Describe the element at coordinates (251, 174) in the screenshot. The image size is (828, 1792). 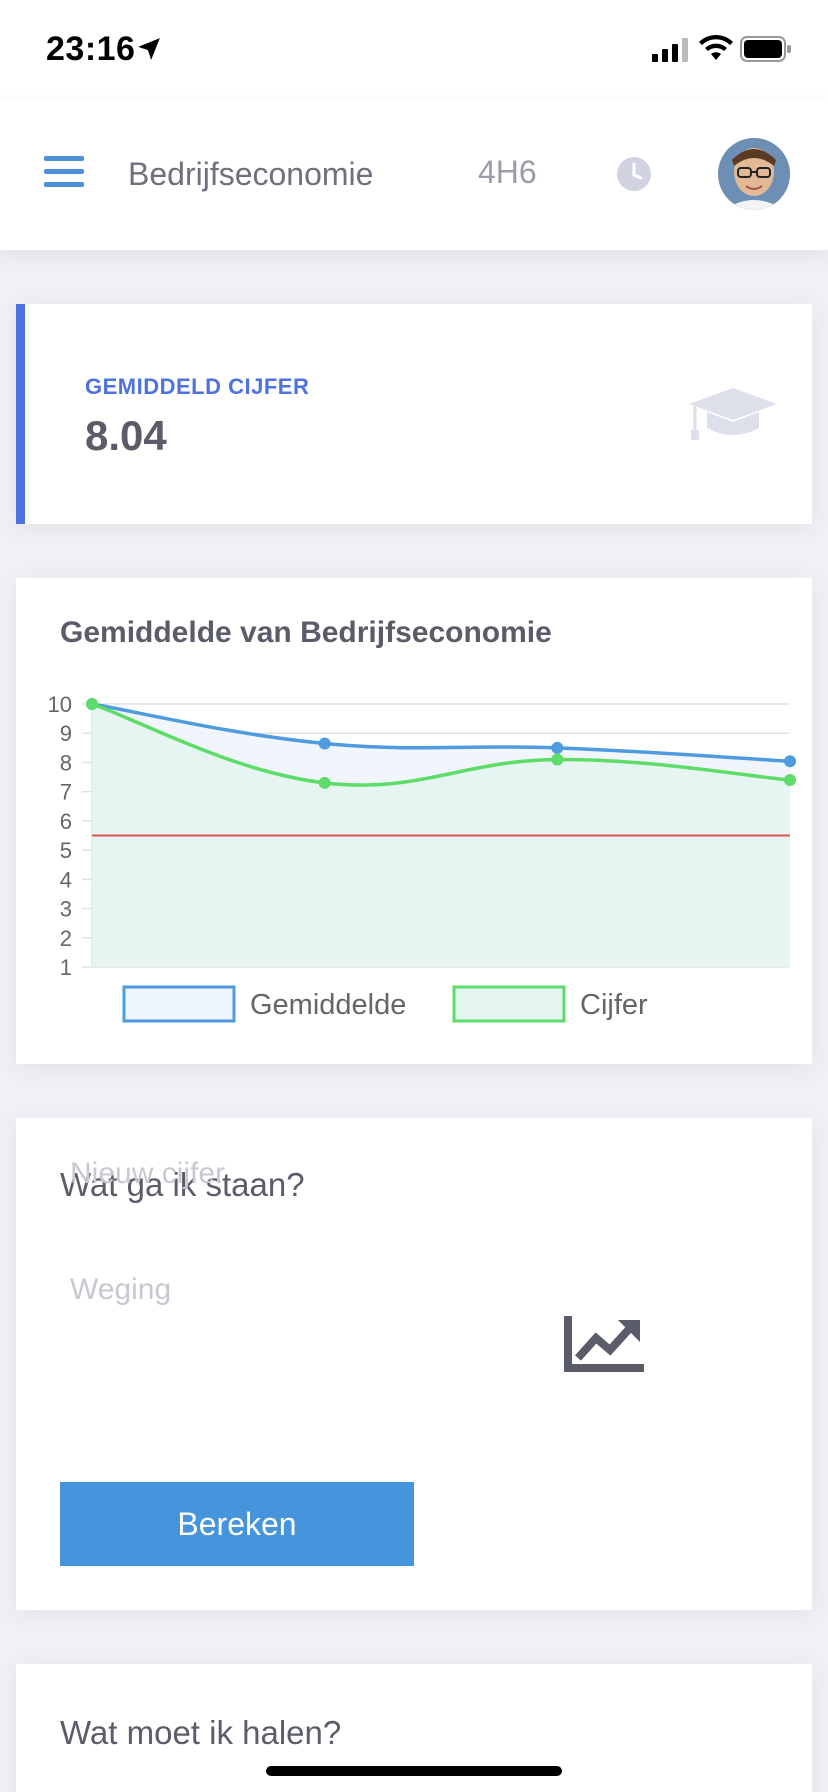
I see `subject-title: Bedrijfseconomie` at that location.